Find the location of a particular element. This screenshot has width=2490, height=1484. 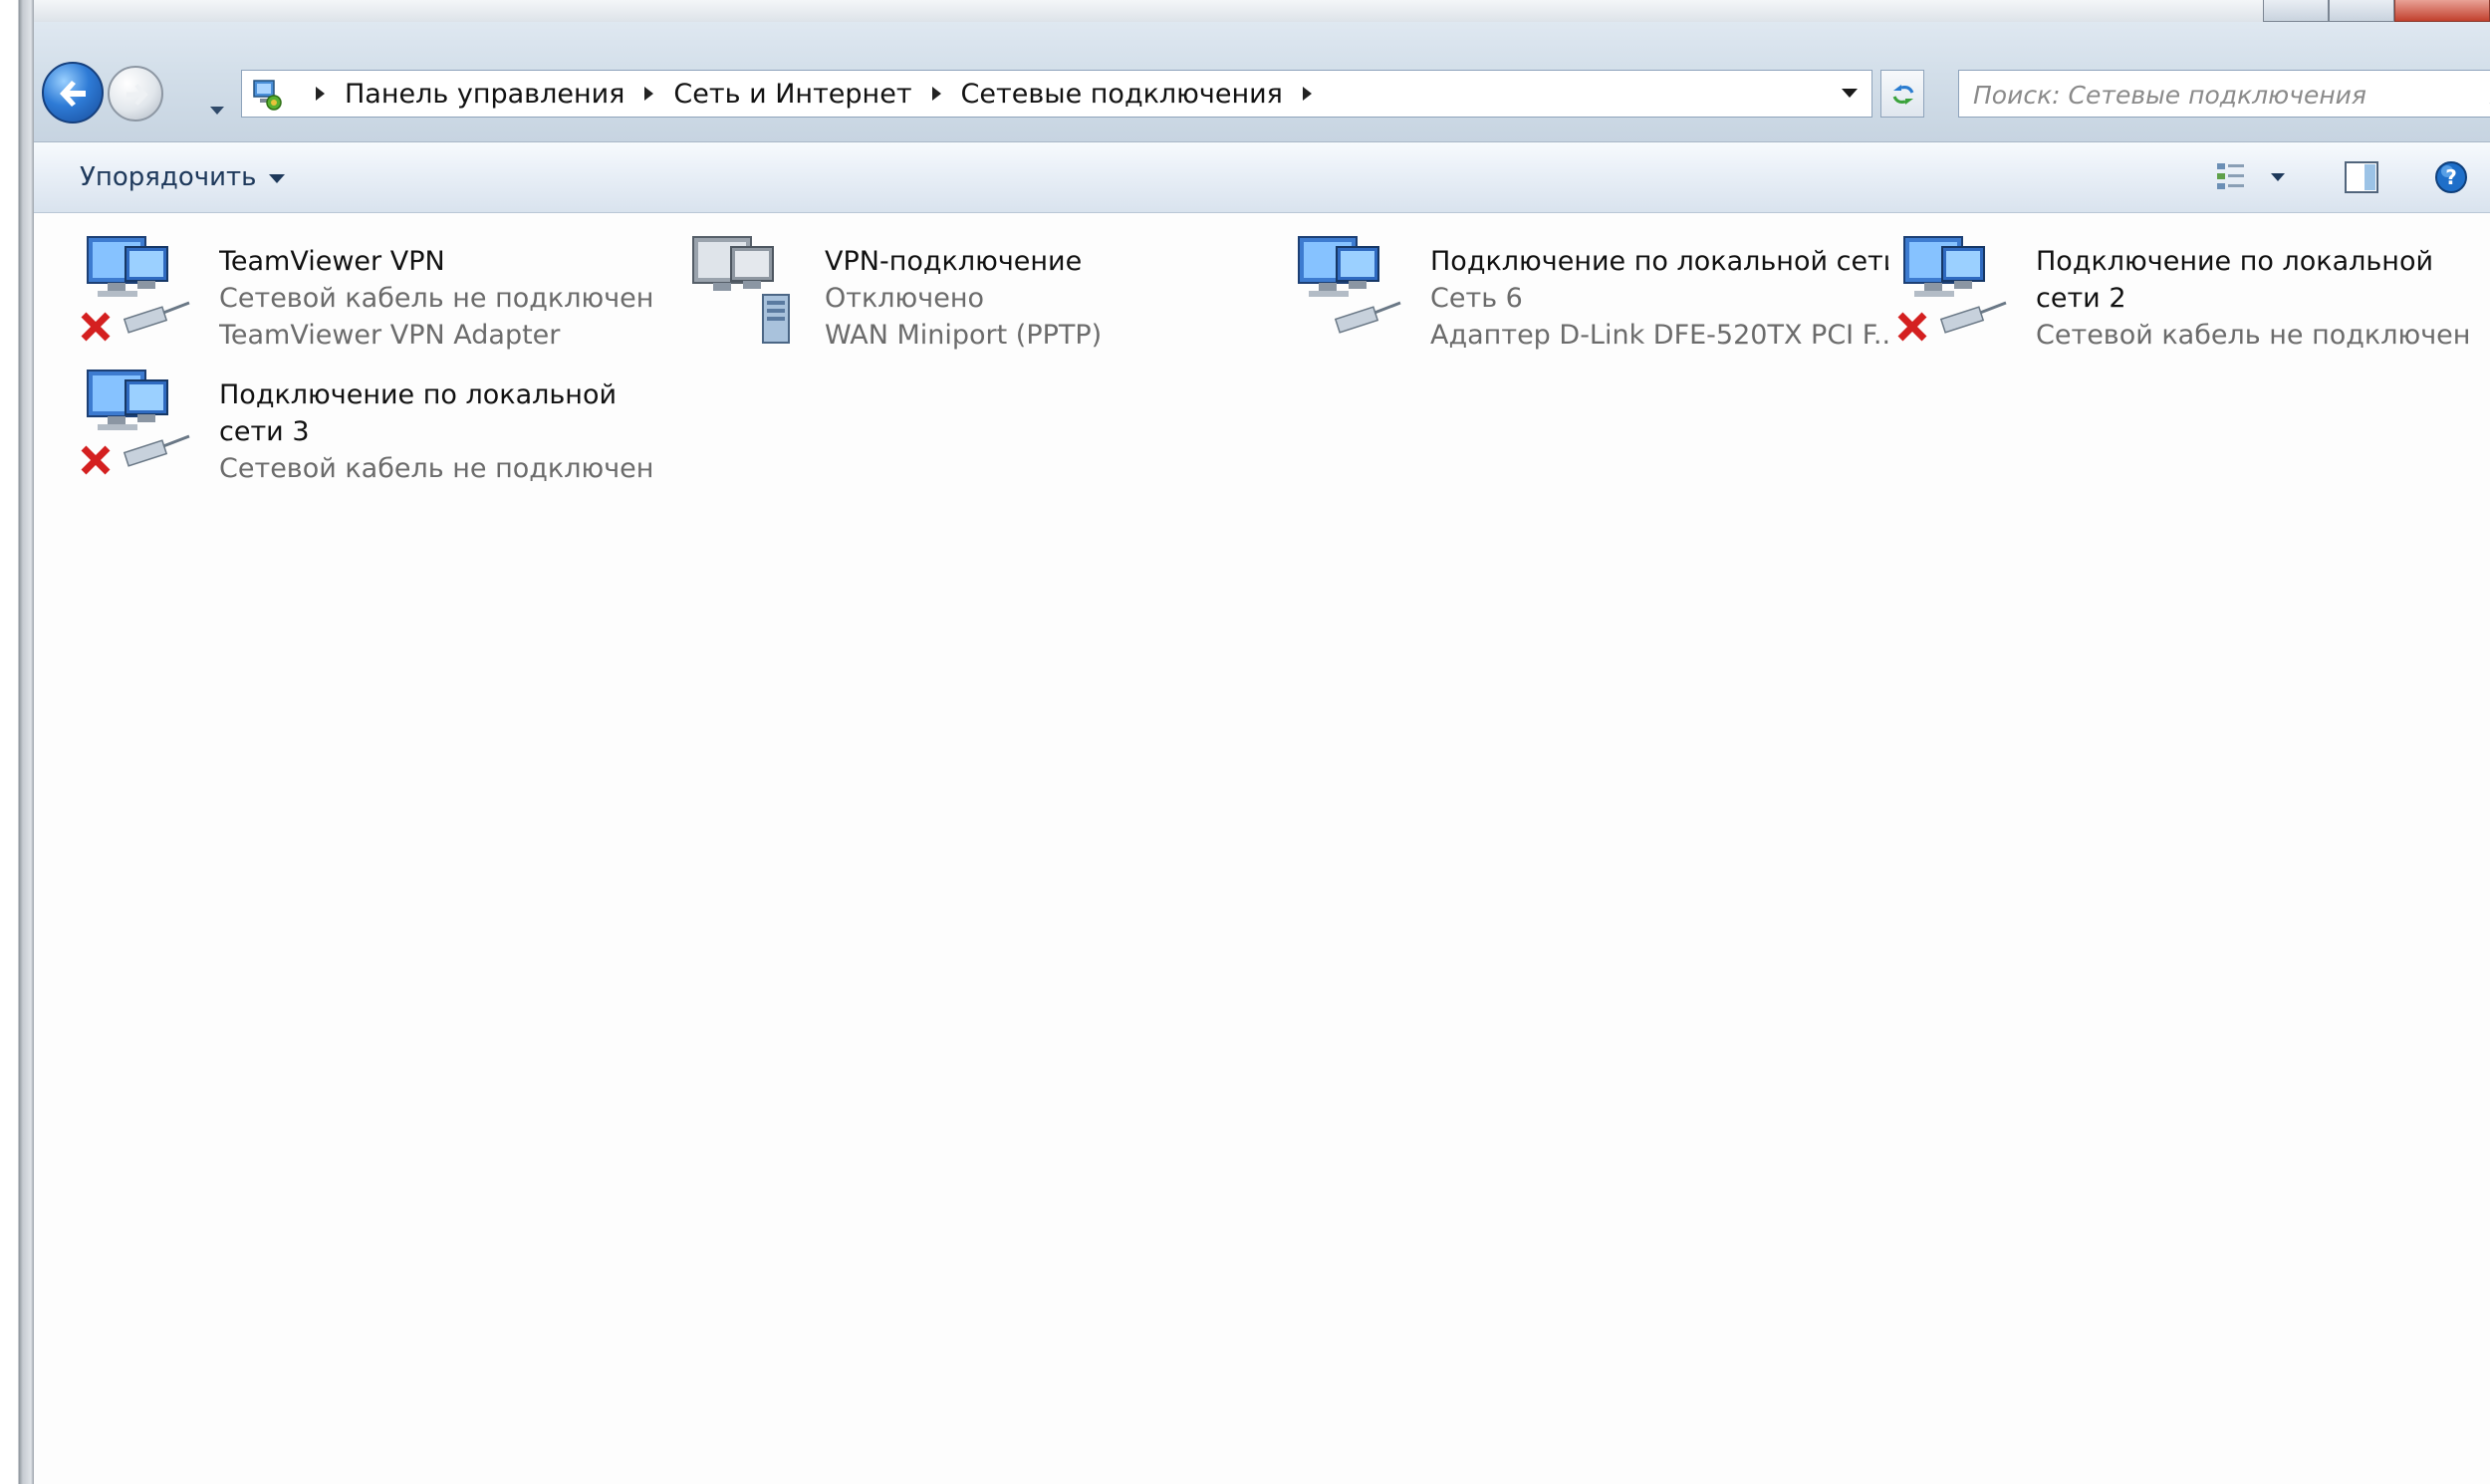

preview-pane-button is located at coordinates (2361, 177).